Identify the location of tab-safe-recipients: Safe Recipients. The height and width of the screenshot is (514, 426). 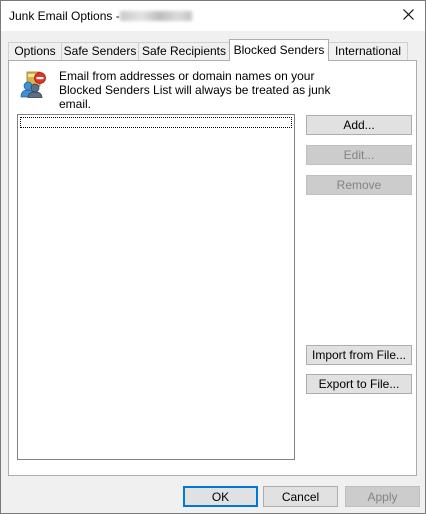
(184, 51).